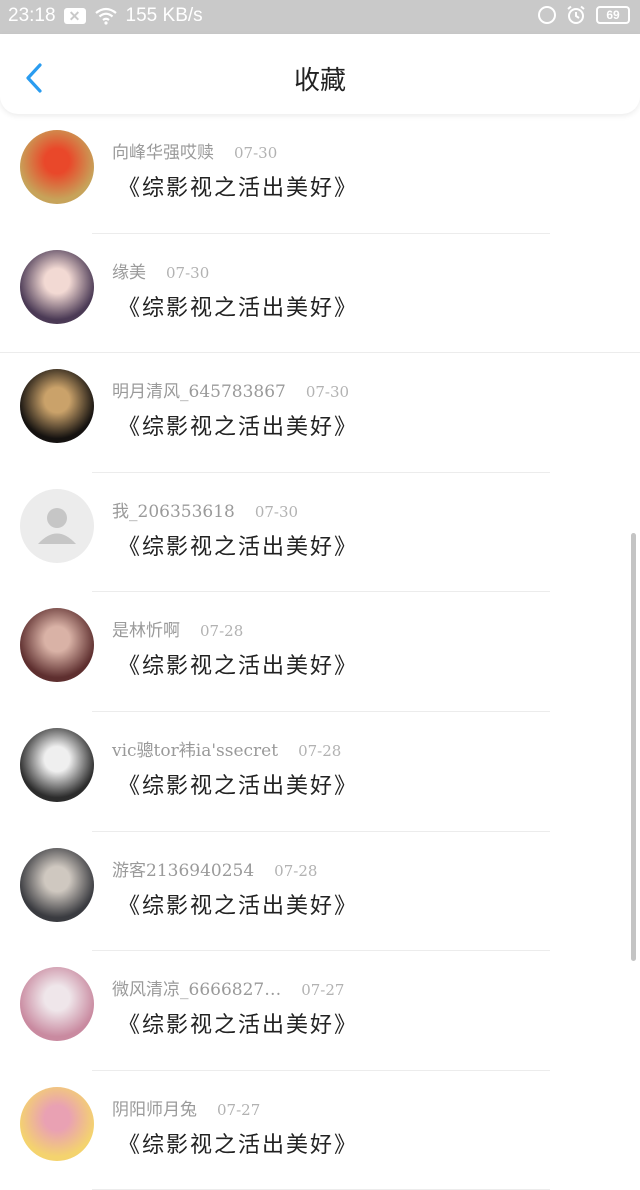 The height and width of the screenshot is (1190, 640). I want to click on scrollbar, so click(633, 747).